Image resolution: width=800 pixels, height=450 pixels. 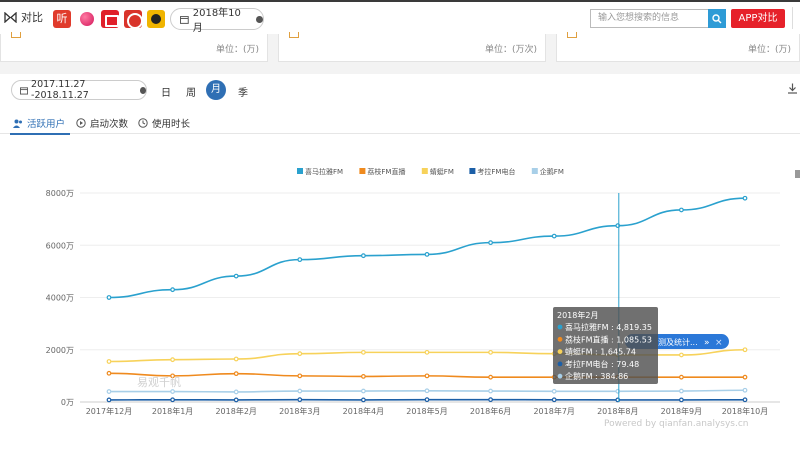 I want to click on legend-label: 企鹅FM, so click(x=552, y=171).